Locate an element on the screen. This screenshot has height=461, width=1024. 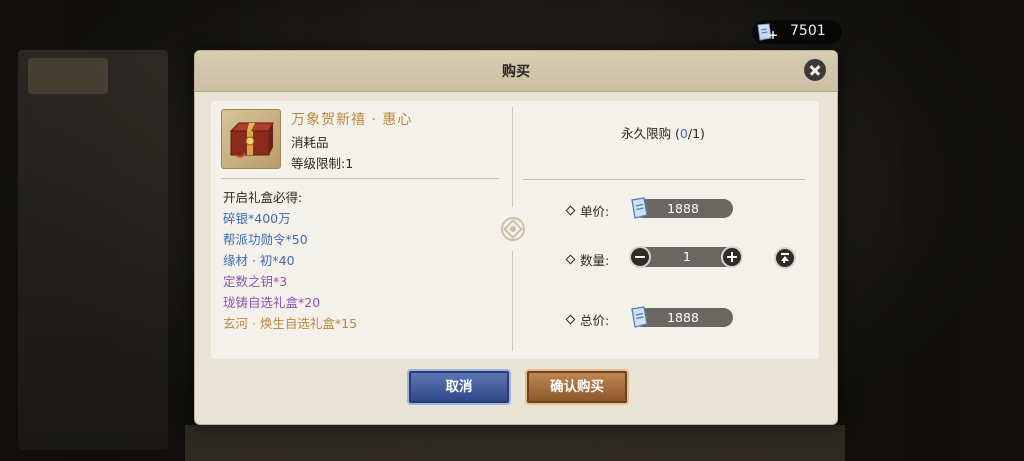
increase-quantity-button is located at coordinates (732, 257).